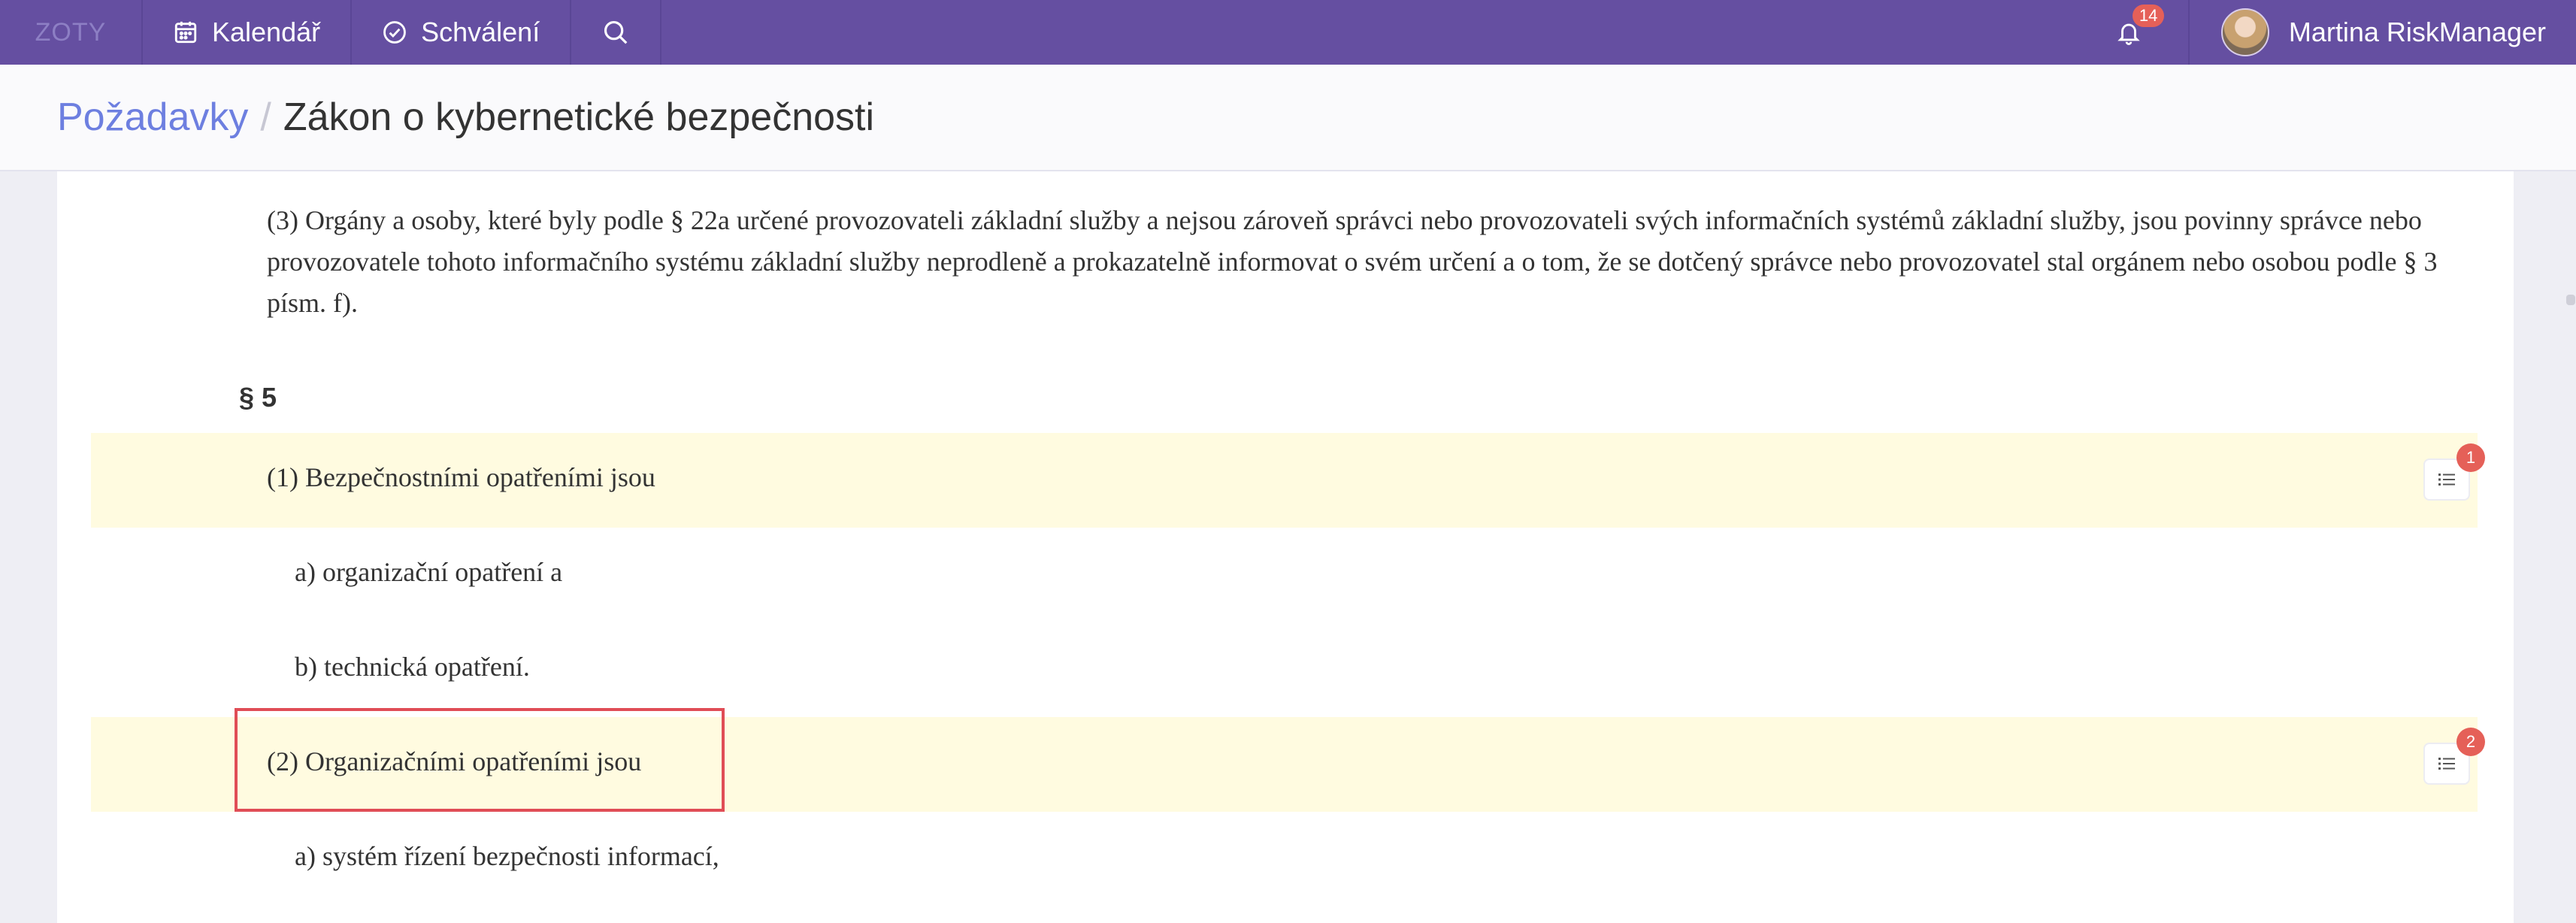  What do you see at coordinates (1284, 859) in the screenshot?
I see `requirement-row: a) systém řízení bezpečnosti informací,` at bounding box center [1284, 859].